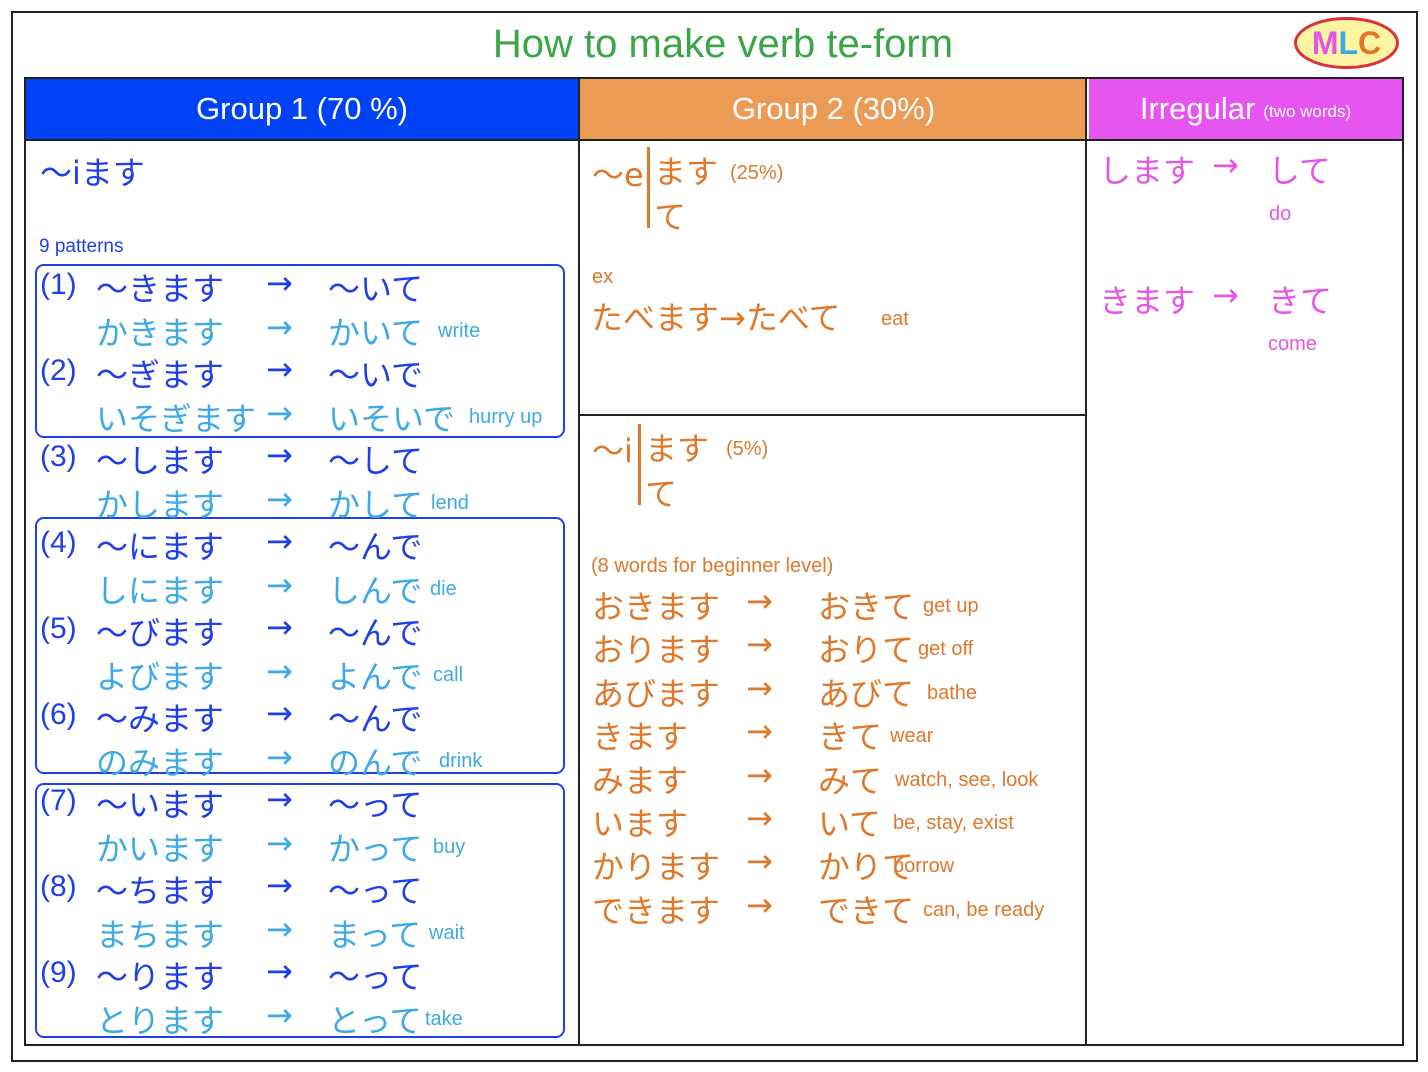 The height and width of the screenshot is (1072, 1428). I want to click on group2-e-te: て, so click(670, 217).